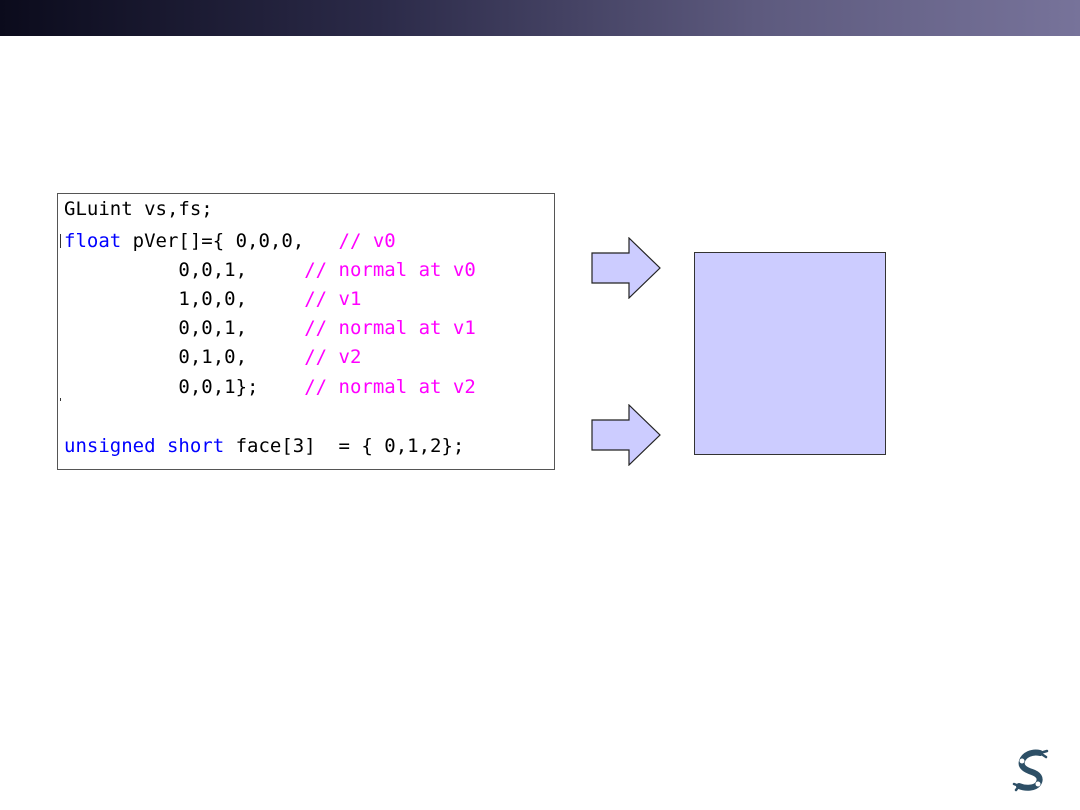 This screenshot has height=810, width=1080. I want to click on code-comment: // normal at v2, so click(390, 387).